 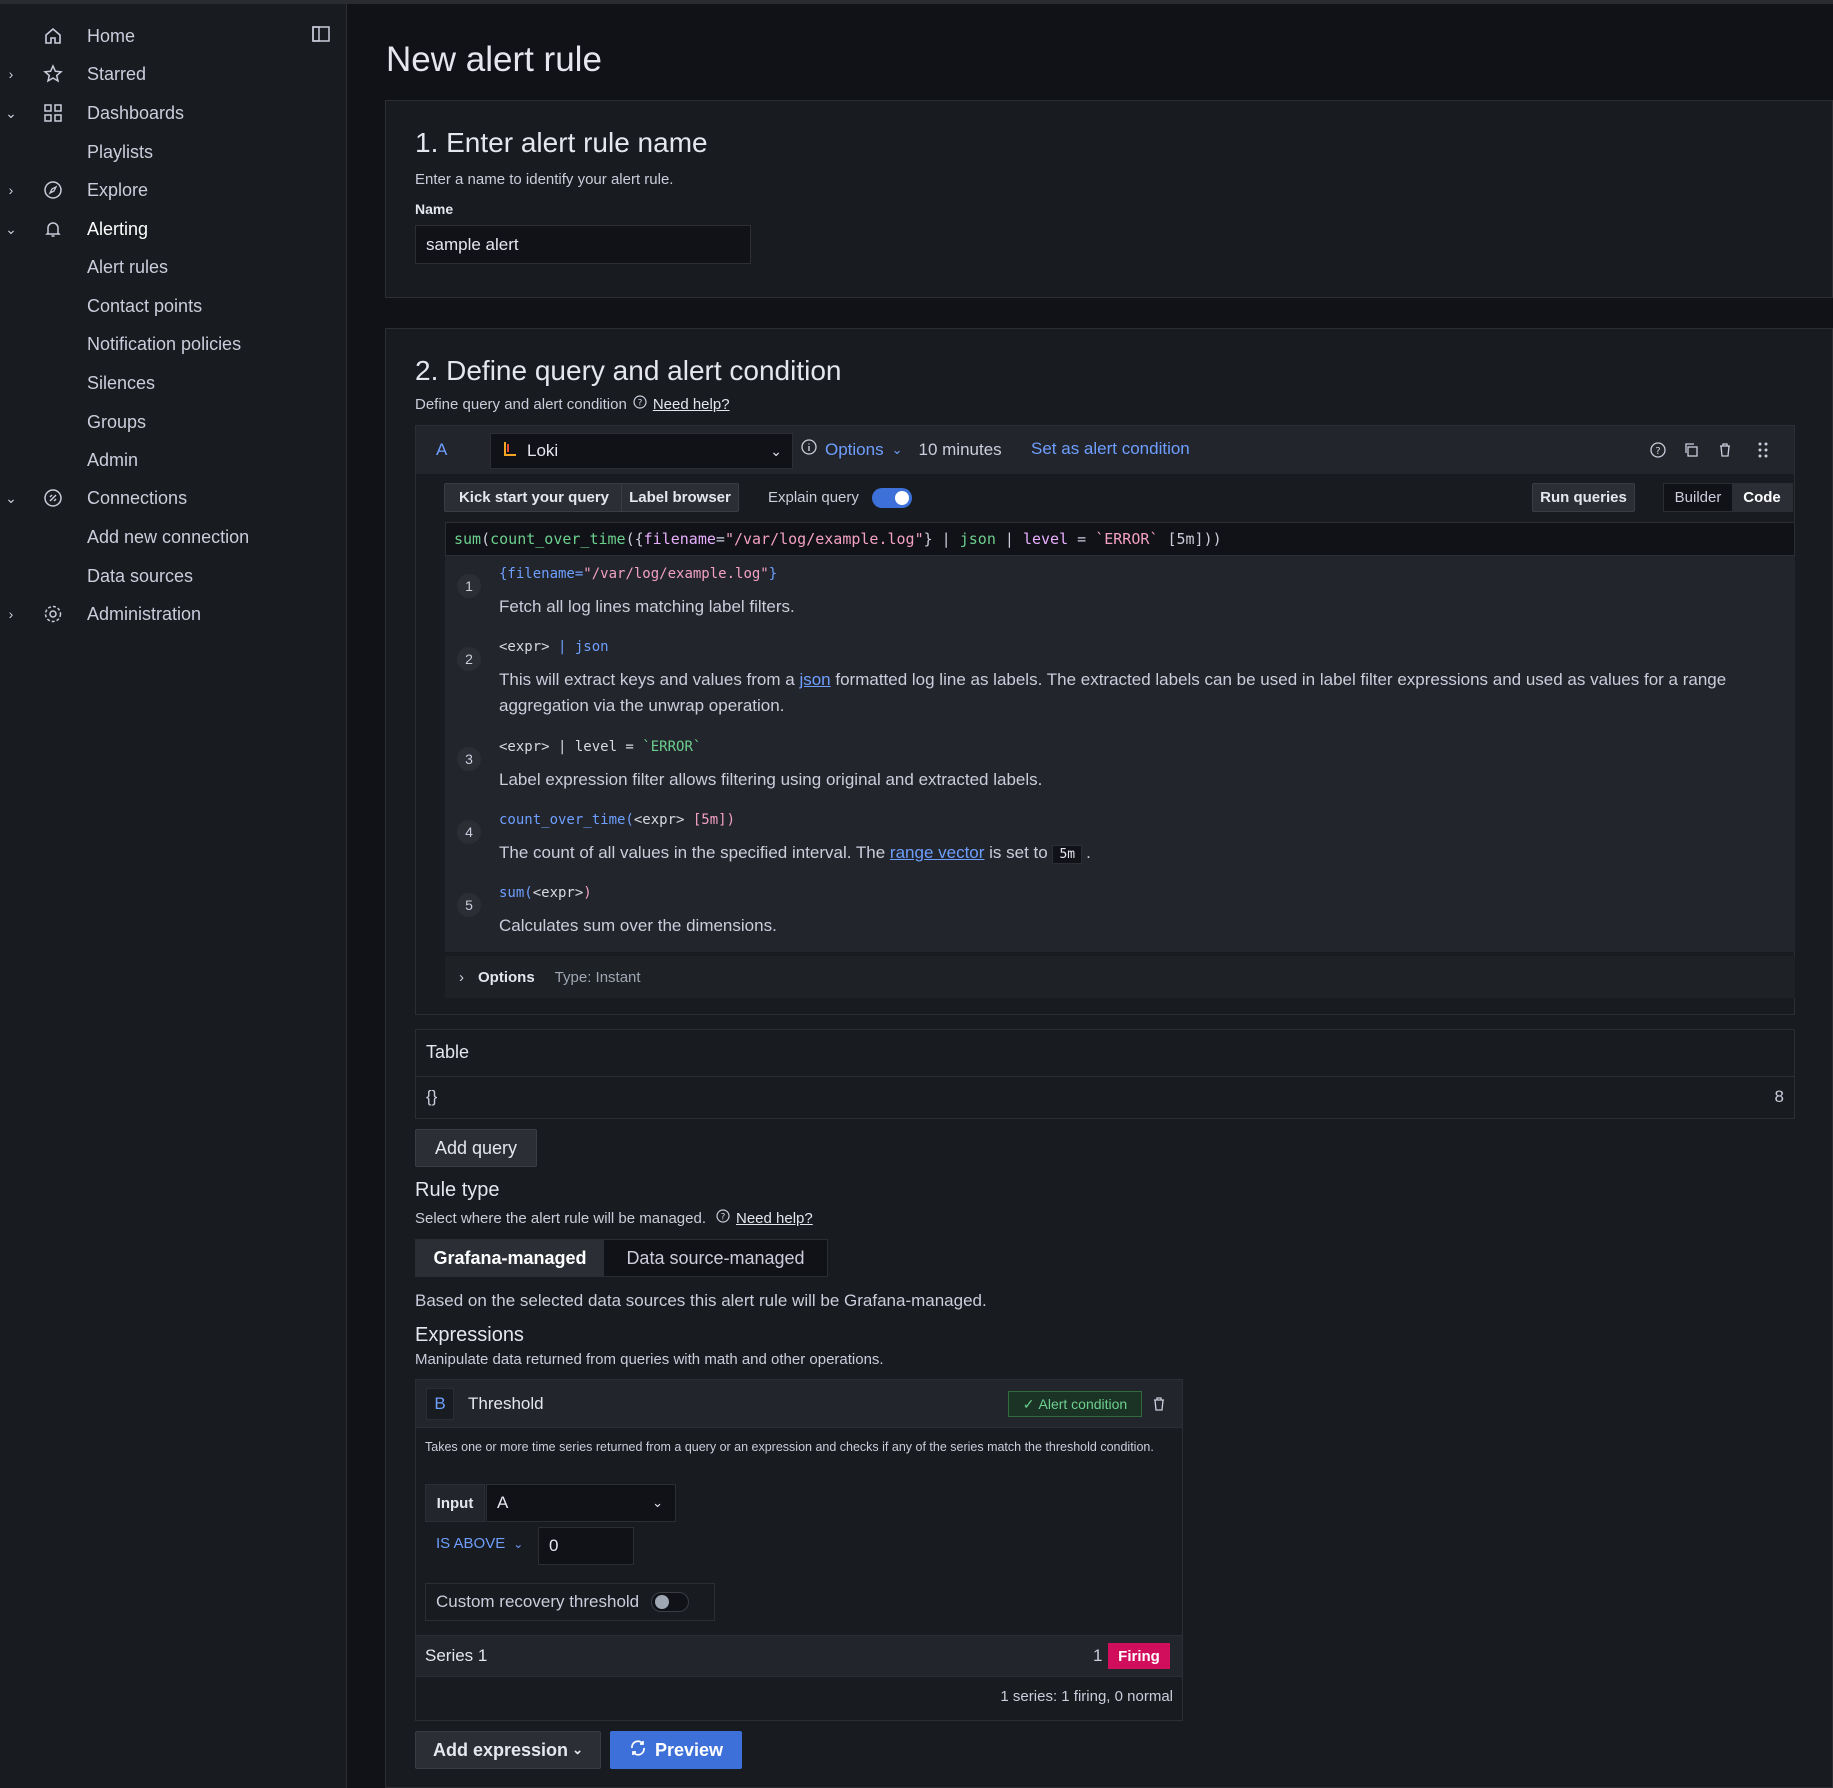 What do you see at coordinates (1583, 497) in the screenshot?
I see `run-queries-button: Run queries` at bounding box center [1583, 497].